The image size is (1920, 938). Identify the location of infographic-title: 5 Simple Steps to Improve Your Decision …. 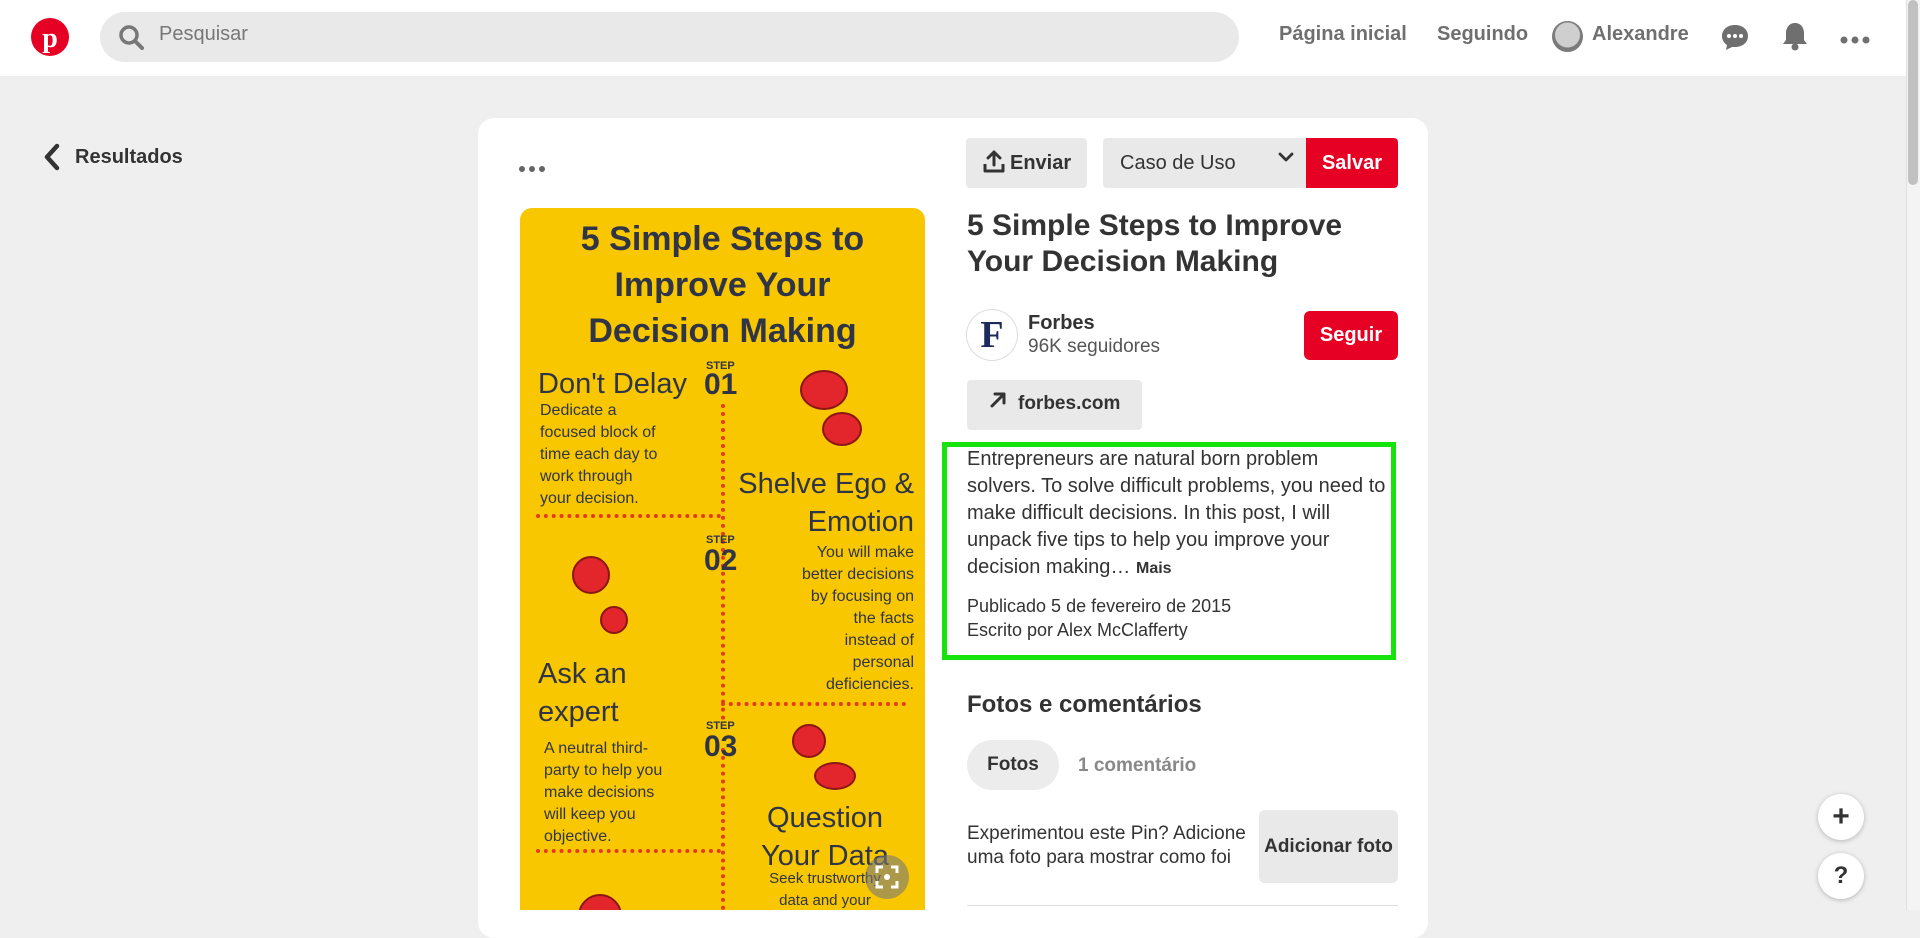
(722, 285).